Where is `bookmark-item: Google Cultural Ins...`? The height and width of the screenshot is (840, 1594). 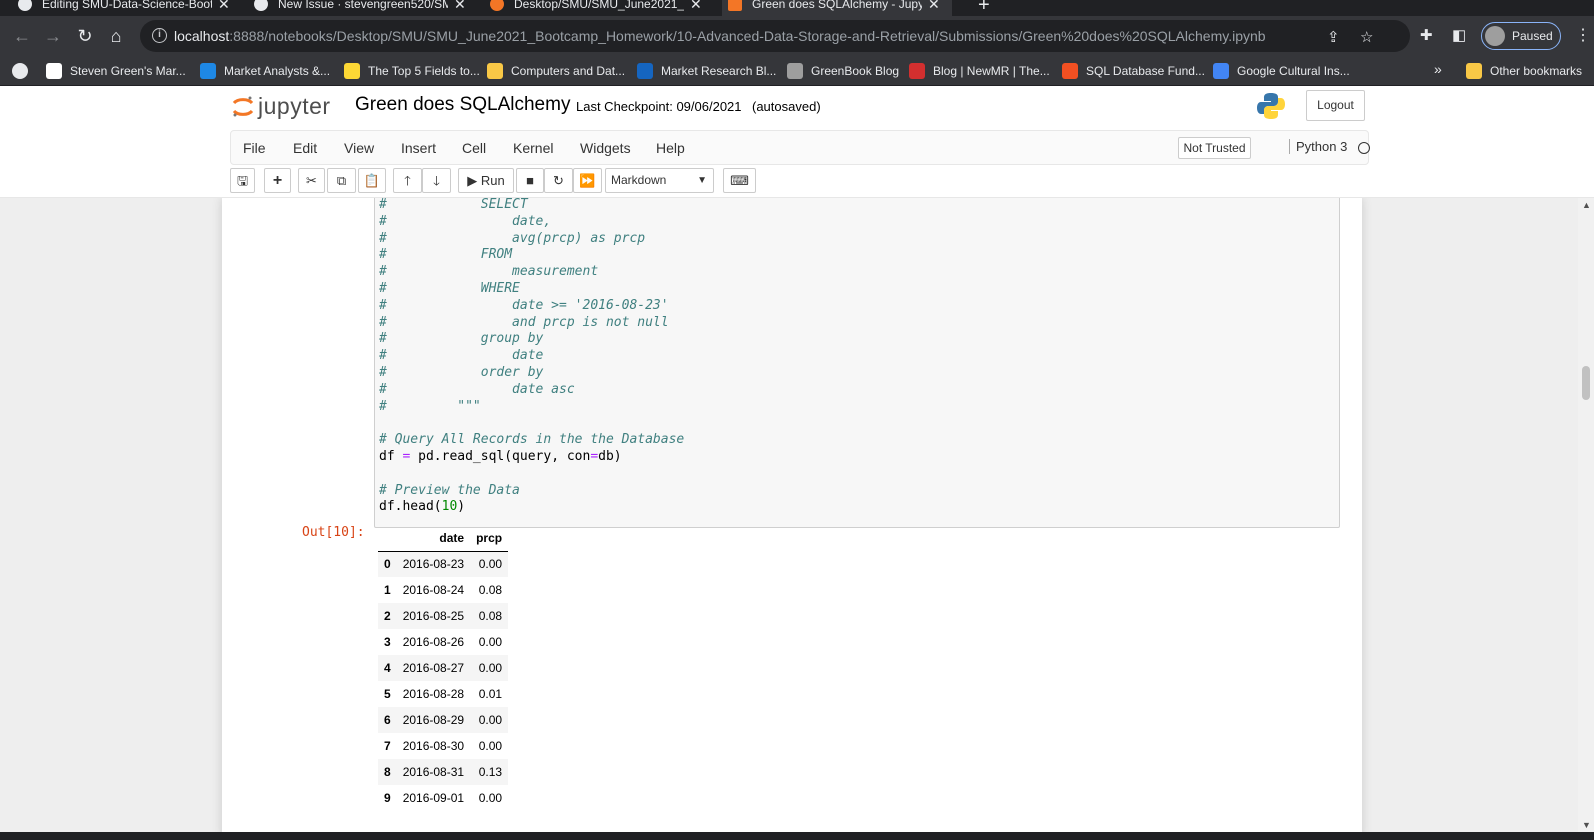
bookmark-item: Google Cultural Ins... is located at coordinates (1281, 71).